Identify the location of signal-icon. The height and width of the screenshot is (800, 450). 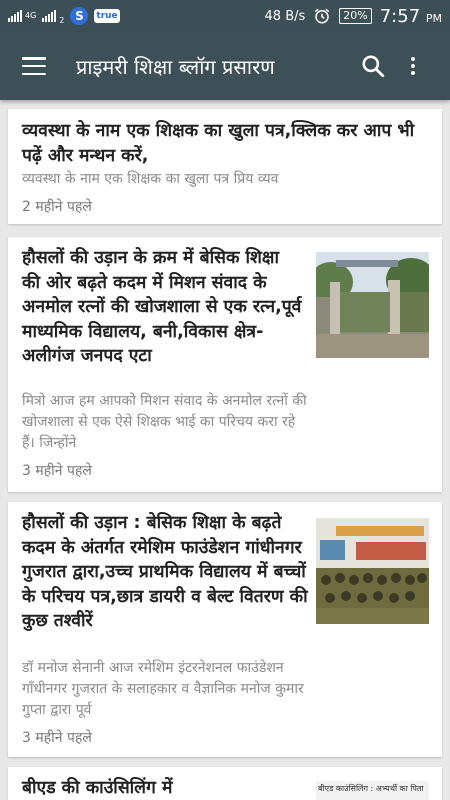
(15, 16).